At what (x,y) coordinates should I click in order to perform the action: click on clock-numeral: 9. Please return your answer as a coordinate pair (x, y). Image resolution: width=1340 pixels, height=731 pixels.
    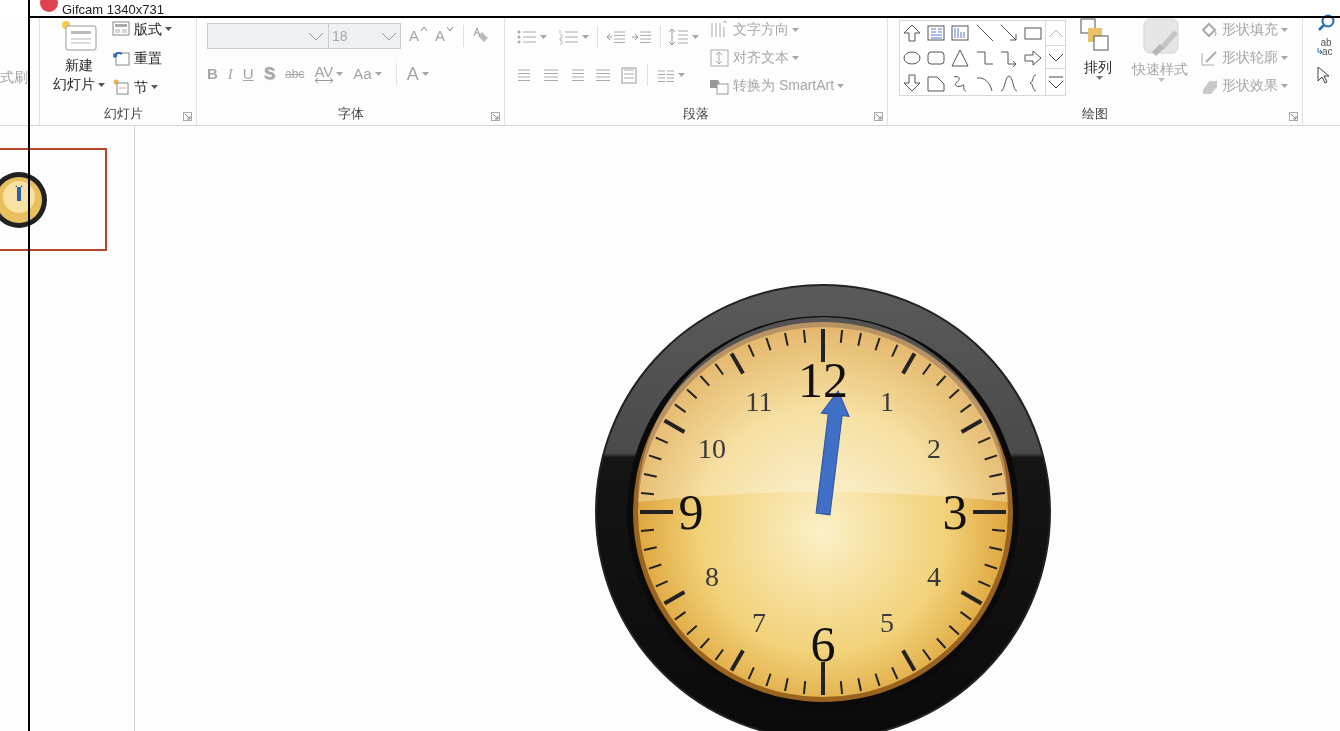
    Looking at the image, I should click on (691, 512).